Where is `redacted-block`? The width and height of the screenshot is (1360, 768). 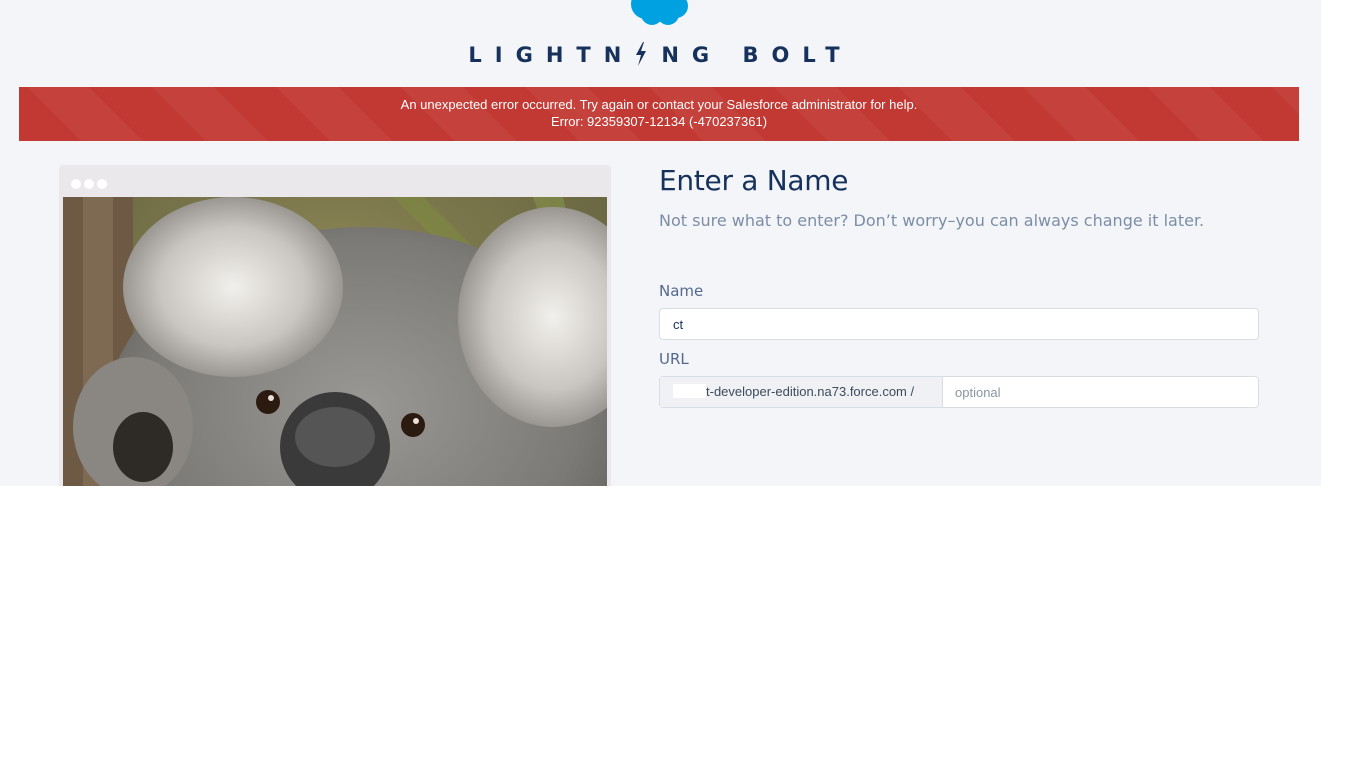
redacted-block is located at coordinates (689, 391).